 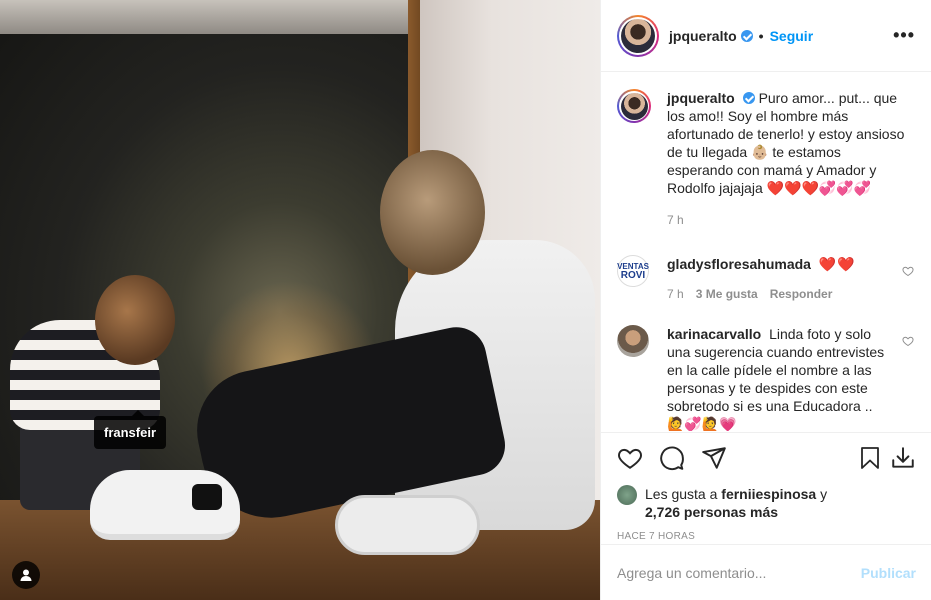 What do you see at coordinates (675, 294) in the screenshot?
I see `comment-time: 7 h` at bounding box center [675, 294].